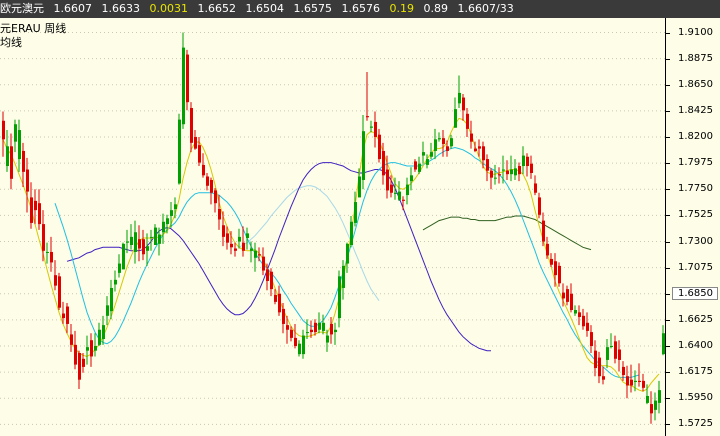  What do you see at coordinates (169, 8) in the screenshot?
I see `change-value: 0.0031` at bounding box center [169, 8].